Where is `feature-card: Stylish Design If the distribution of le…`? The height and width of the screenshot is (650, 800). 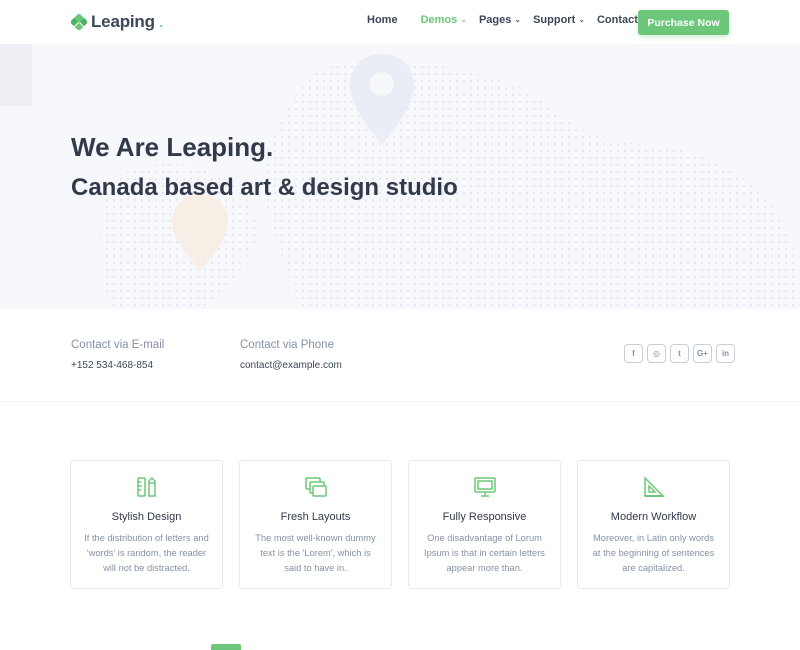 feature-card: Stylish Design If the distribution of le… is located at coordinates (146, 524).